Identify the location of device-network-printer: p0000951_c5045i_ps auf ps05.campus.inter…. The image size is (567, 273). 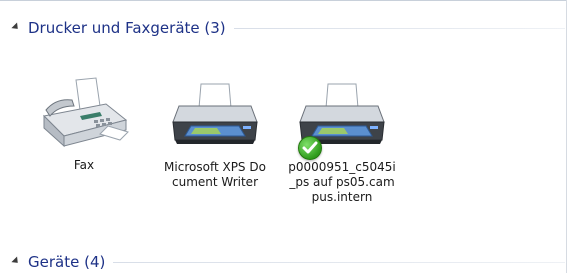
(342, 141).